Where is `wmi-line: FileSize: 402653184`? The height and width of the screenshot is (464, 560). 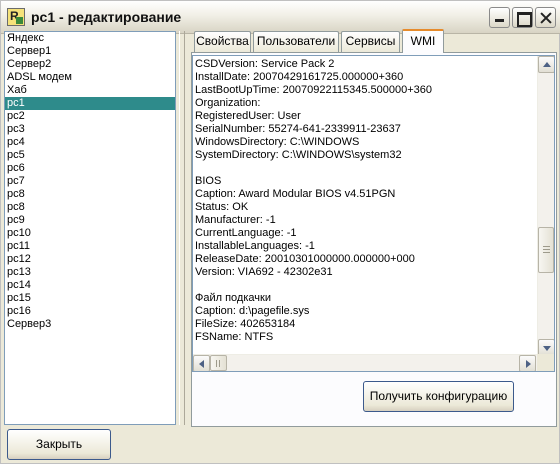
wmi-line: FileSize: 402653184 is located at coordinates (245, 324).